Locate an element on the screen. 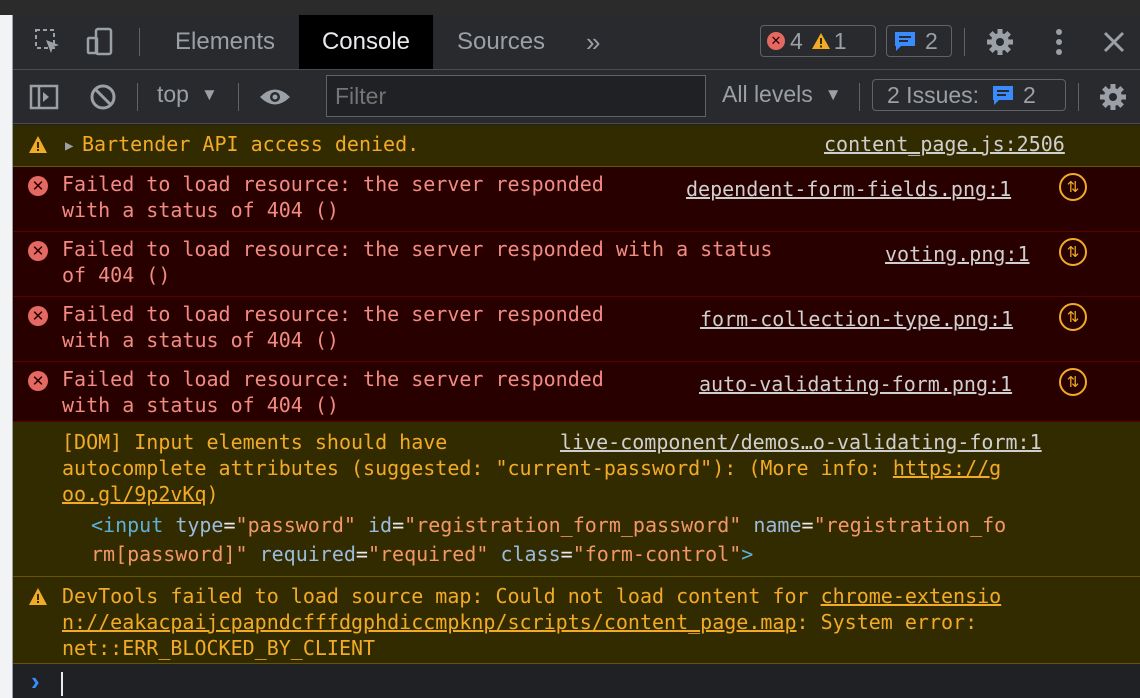 The width and height of the screenshot is (1140, 698). device-toolbar-icon is located at coordinates (100, 42).